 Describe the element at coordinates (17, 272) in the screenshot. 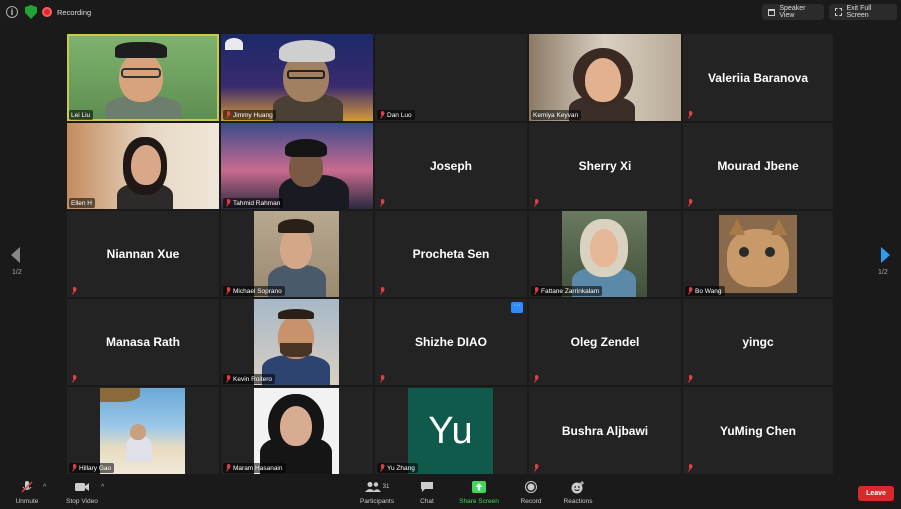

I see `page-indicator-left: 1/2` at that location.